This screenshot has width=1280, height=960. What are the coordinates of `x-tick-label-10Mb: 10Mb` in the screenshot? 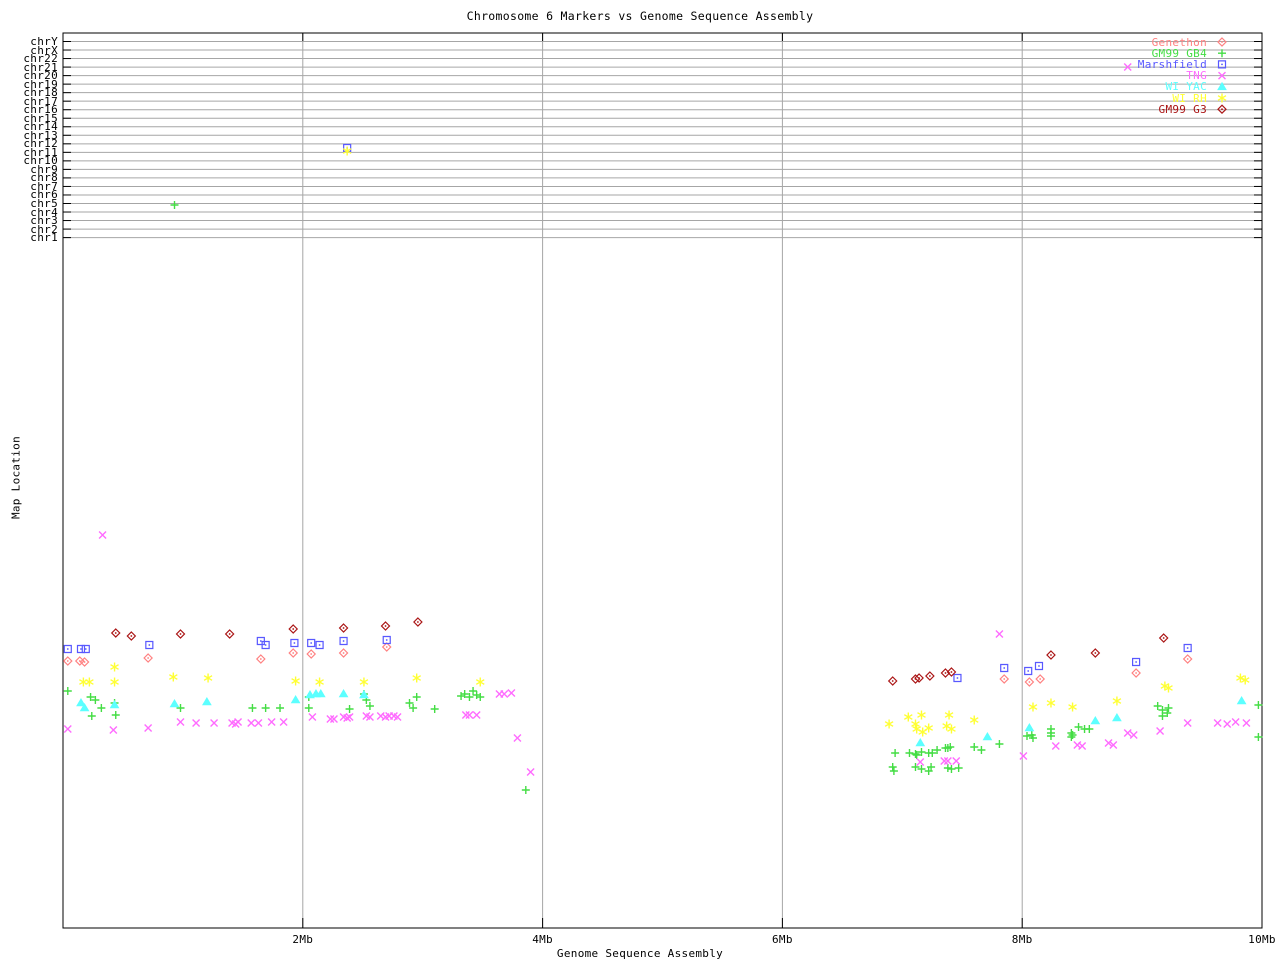 It's located at (1262, 939).